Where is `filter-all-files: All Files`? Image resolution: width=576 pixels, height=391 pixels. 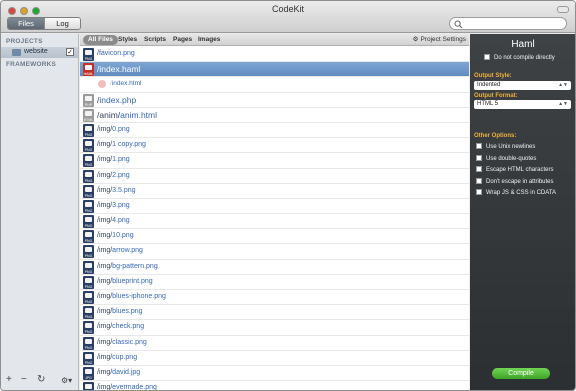
filter-all-files: All Files is located at coordinates (100, 40).